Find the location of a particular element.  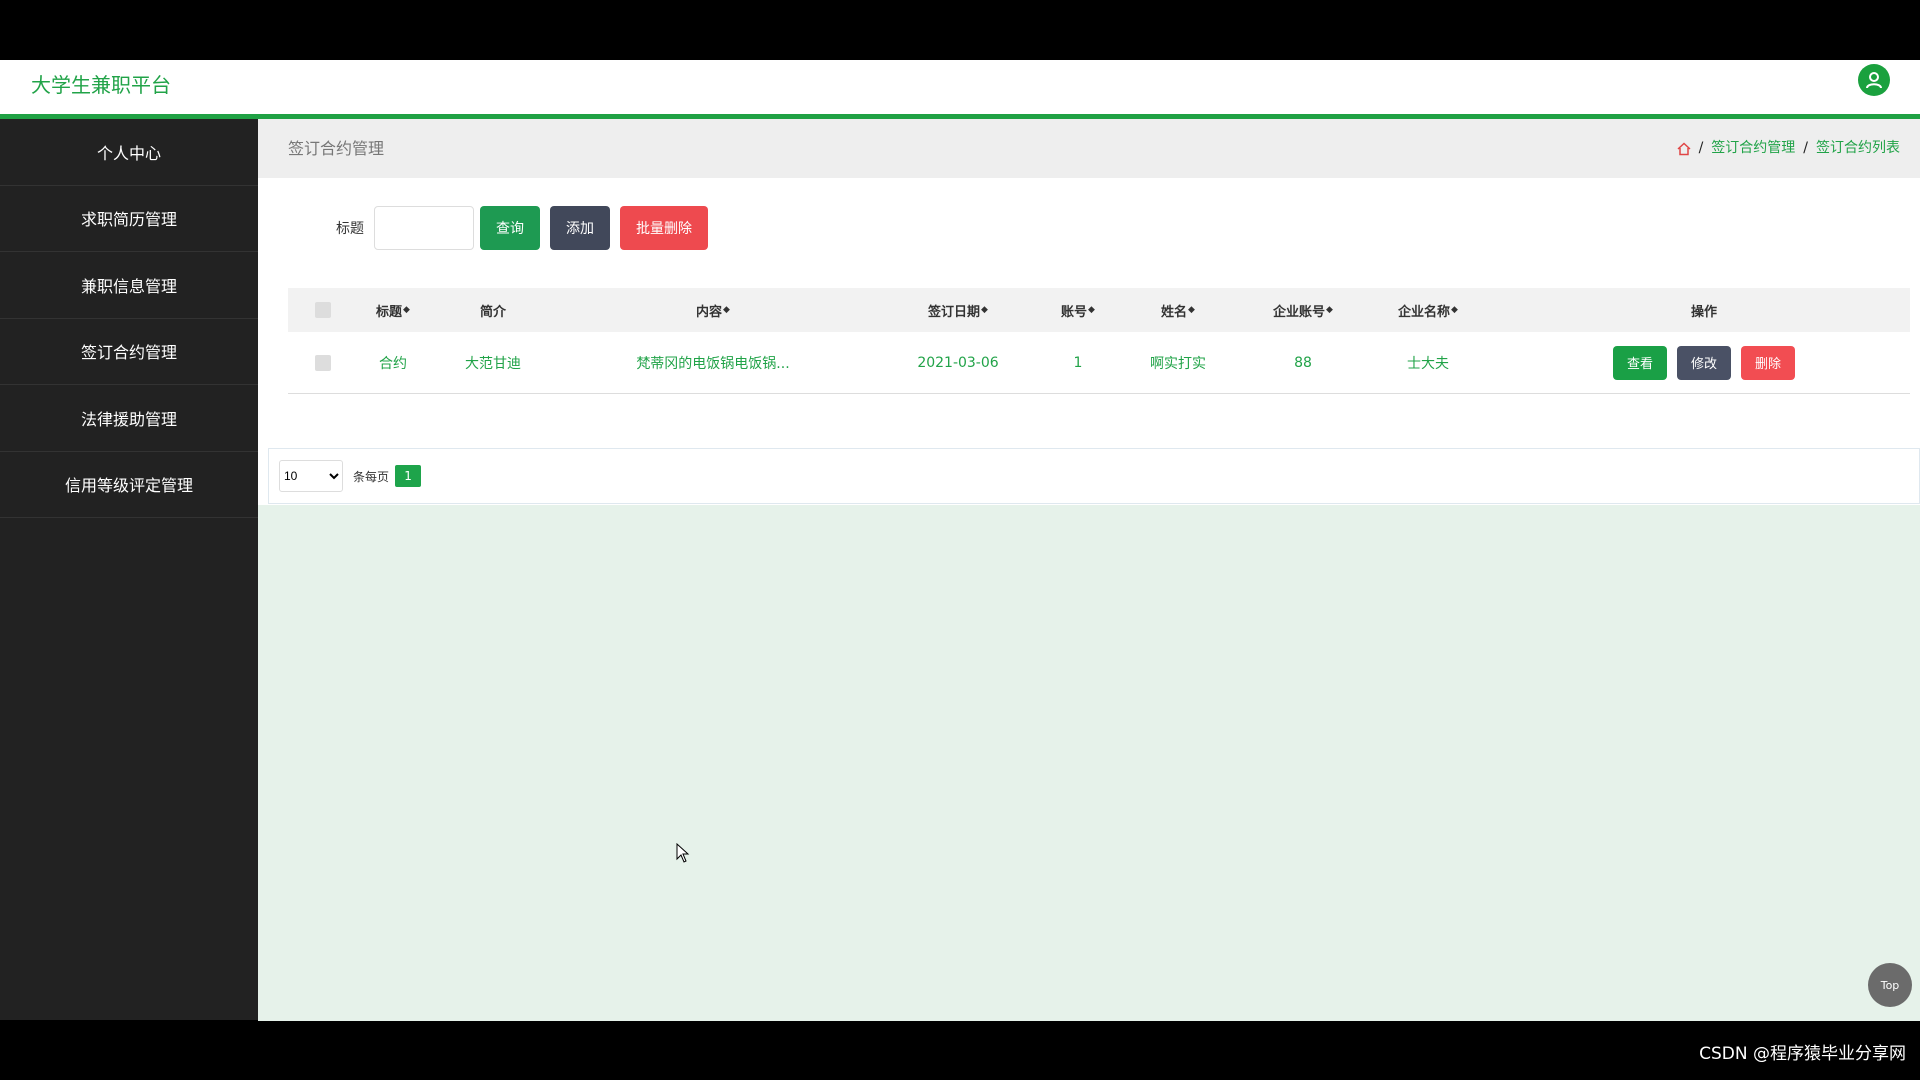

query-button: 查询 is located at coordinates (510, 228).